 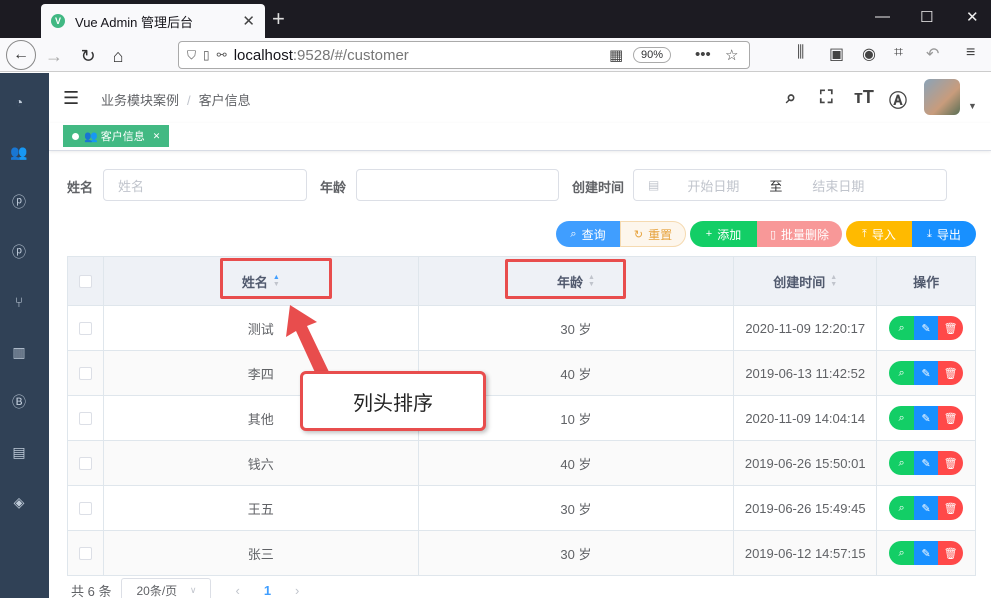 What do you see at coordinates (836, 54) in the screenshot?
I see `sidebar-toggle-icon: ▣` at bounding box center [836, 54].